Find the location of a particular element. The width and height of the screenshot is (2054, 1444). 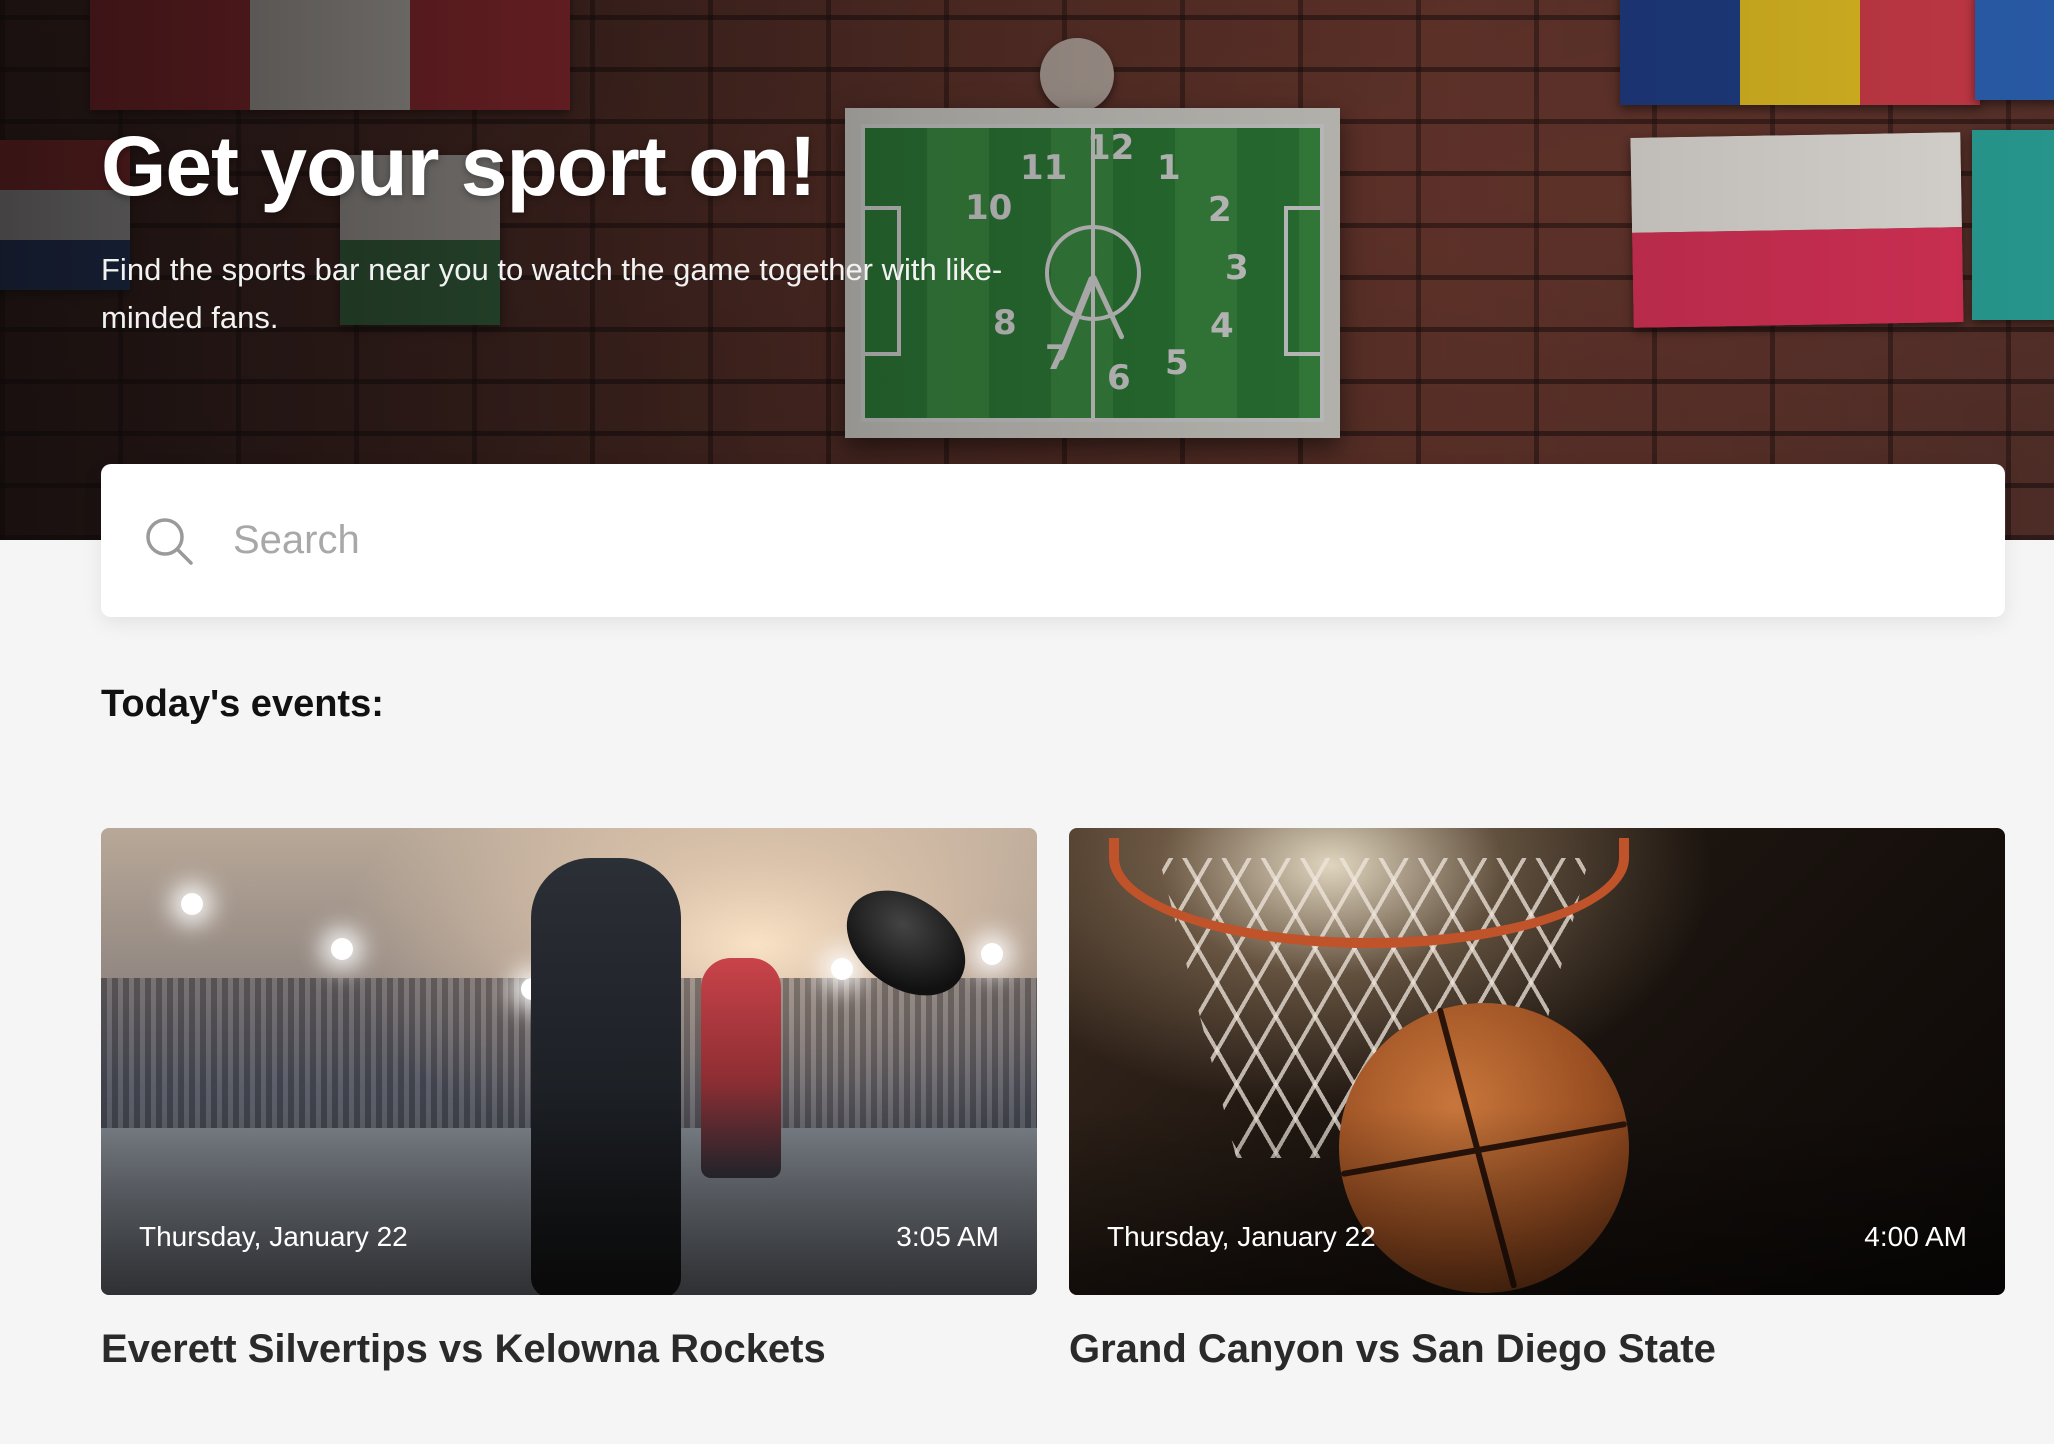

search-bar is located at coordinates (1053, 540).